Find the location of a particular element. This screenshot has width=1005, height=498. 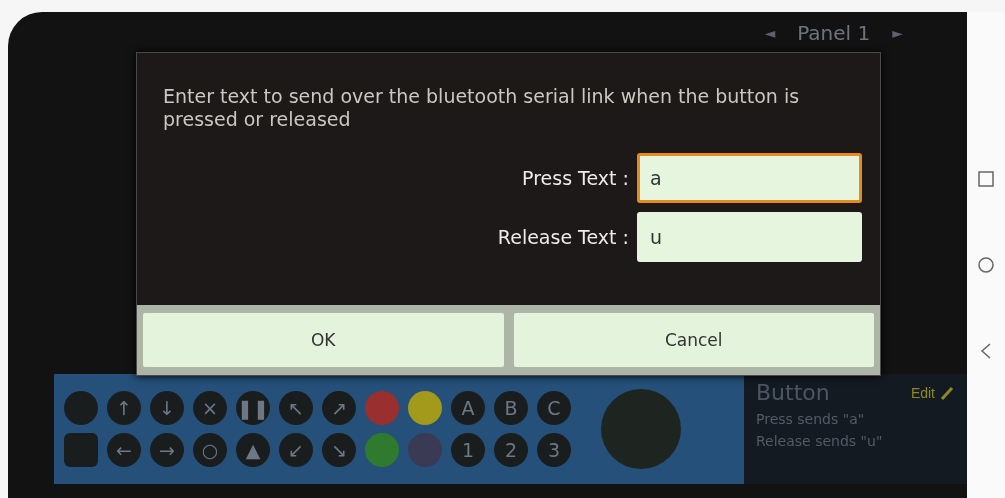

field-label: Press Text : is located at coordinates (575, 178).